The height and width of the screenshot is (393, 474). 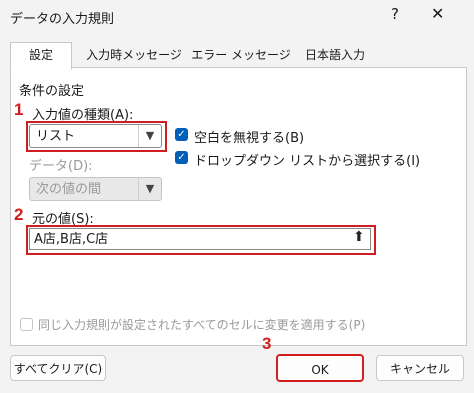 I want to click on tab-ime: 日本語入力, so click(x=335, y=55).